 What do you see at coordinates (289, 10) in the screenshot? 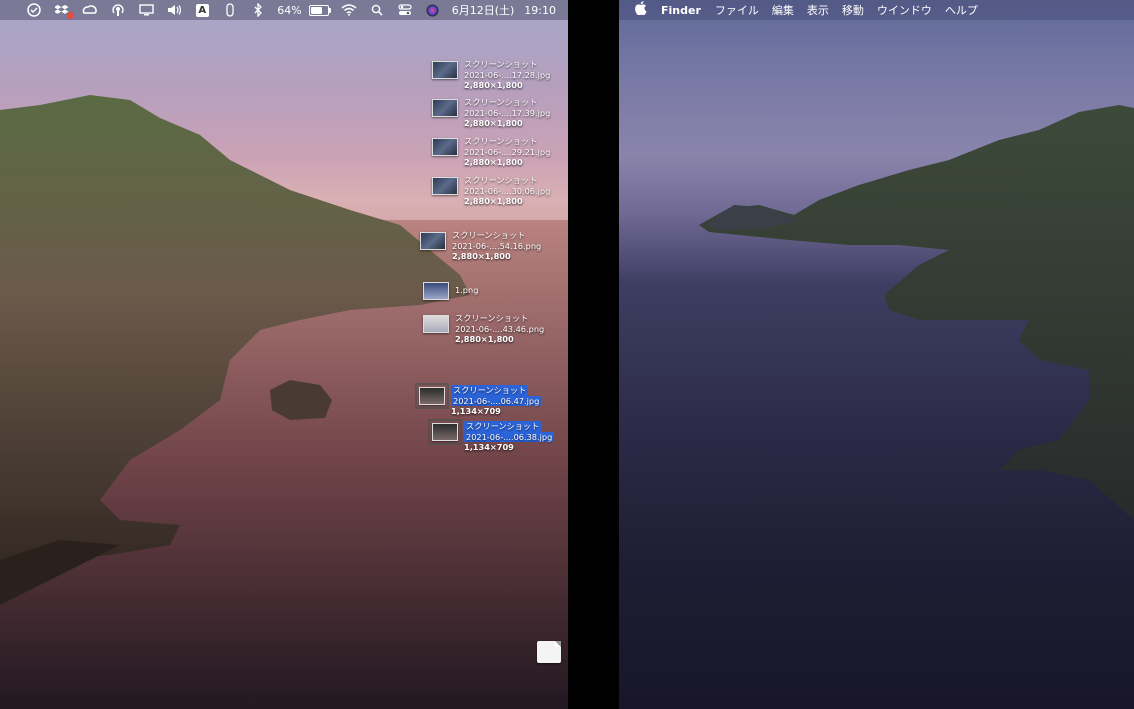
I see `battery-percent: 64%` at bounding box center [289, 10].